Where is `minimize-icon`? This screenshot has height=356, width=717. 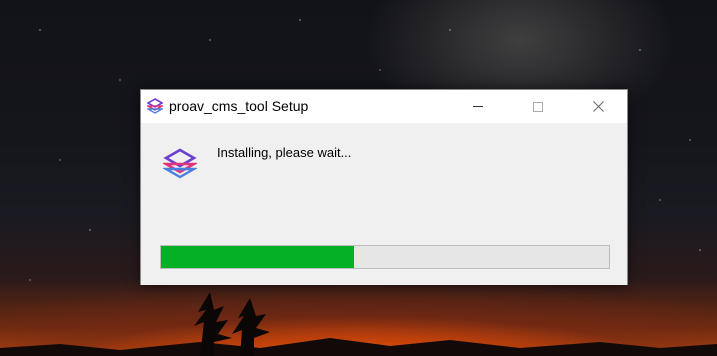 minimize-icon is located at coordinates (478, 106).